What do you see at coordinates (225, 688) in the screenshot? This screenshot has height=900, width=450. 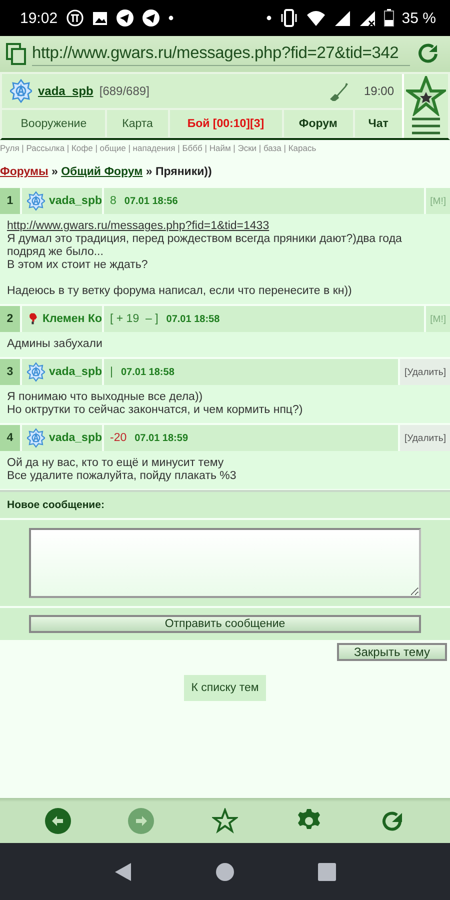 I see `topic-list-link: К списку тем` at bounding box center [225, 688].